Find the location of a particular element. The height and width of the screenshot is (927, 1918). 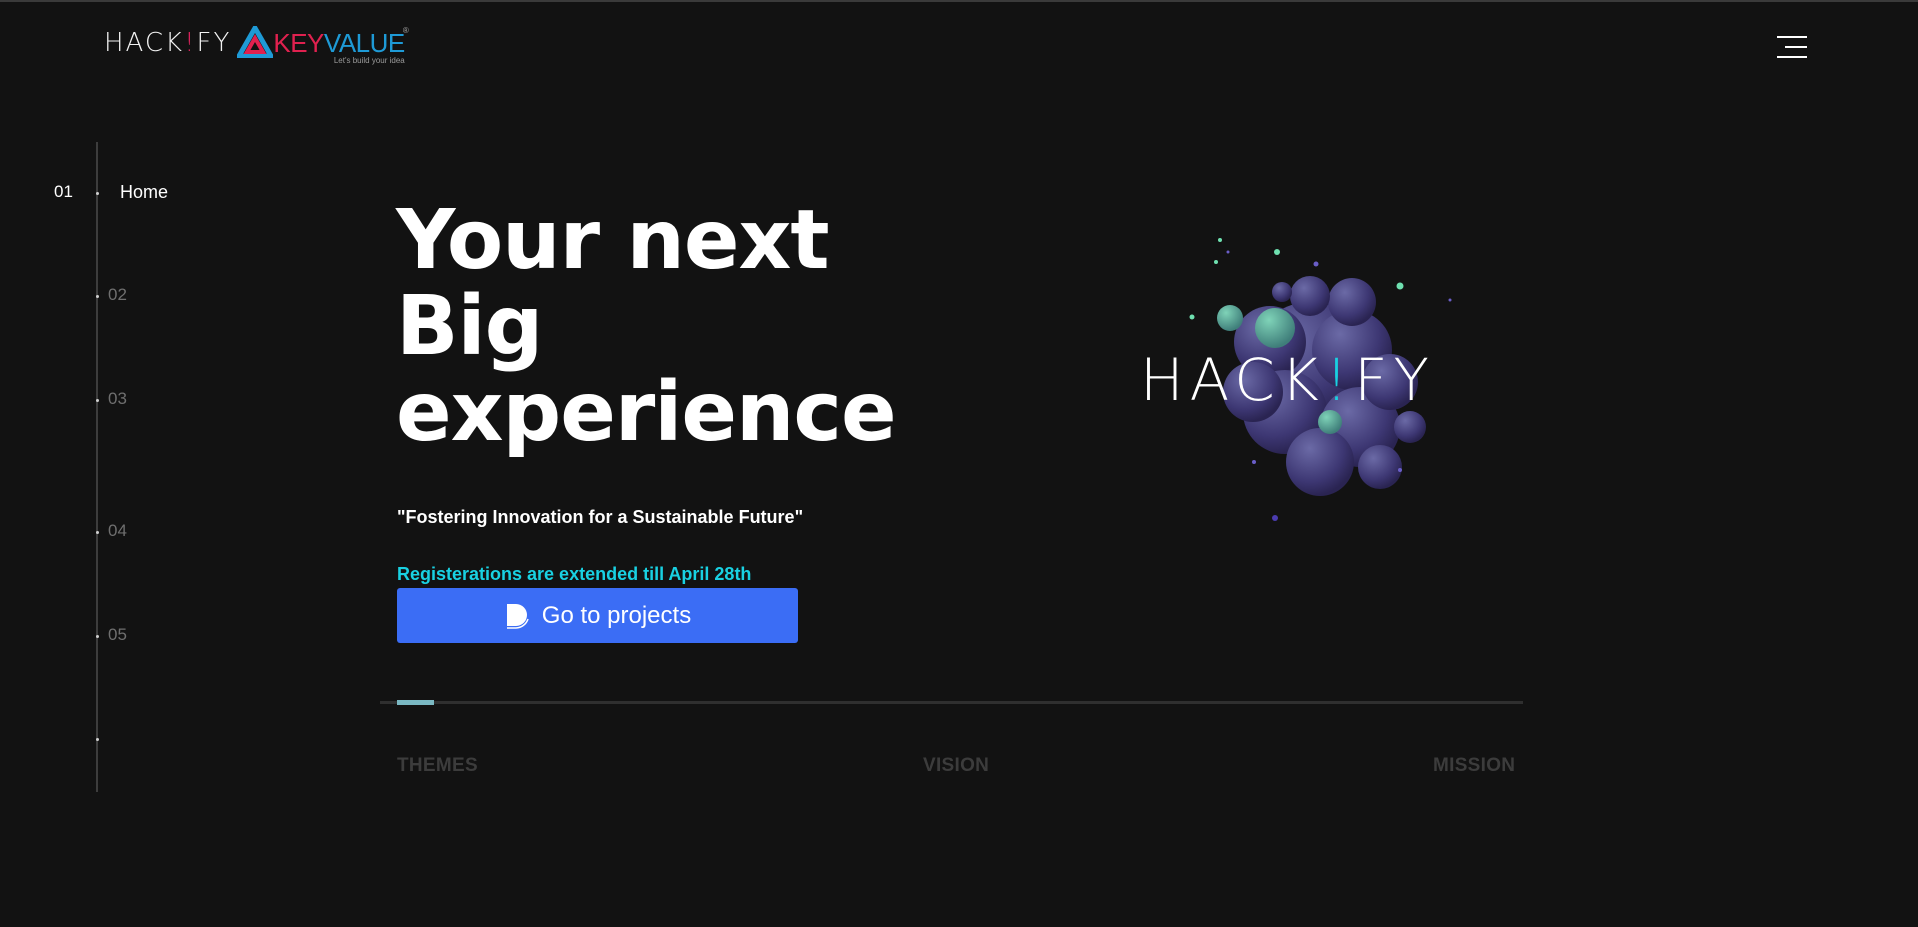

tab-vision: VISION is located at coordinates (956, 766).